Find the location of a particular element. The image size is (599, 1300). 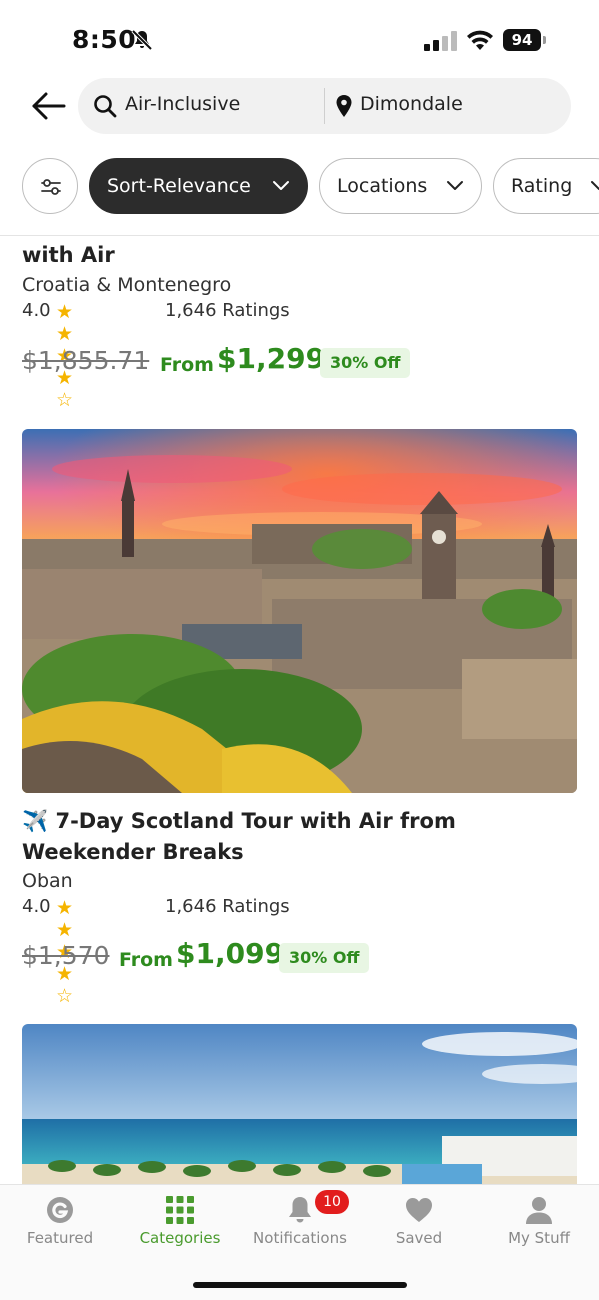

battery-indicator: 94 is located at coordinates (525, 40).